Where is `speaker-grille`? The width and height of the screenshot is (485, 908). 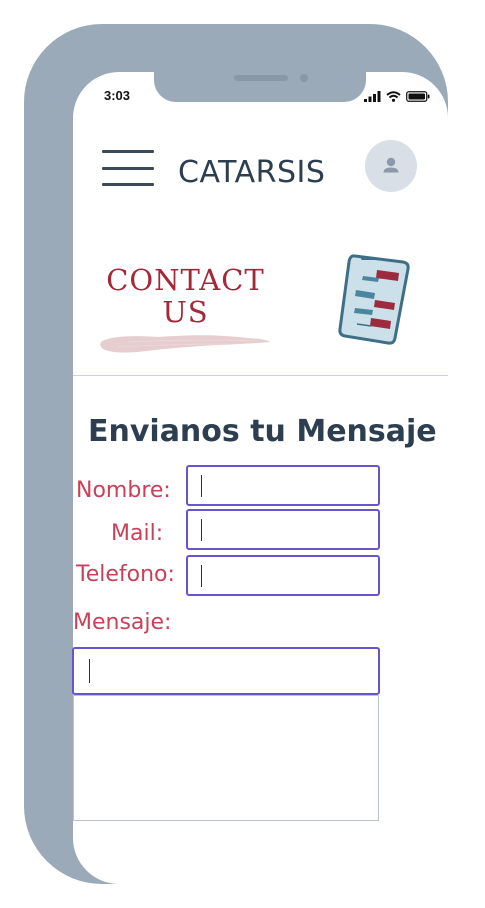
speaker-grille is located at coordinates (261, 78).